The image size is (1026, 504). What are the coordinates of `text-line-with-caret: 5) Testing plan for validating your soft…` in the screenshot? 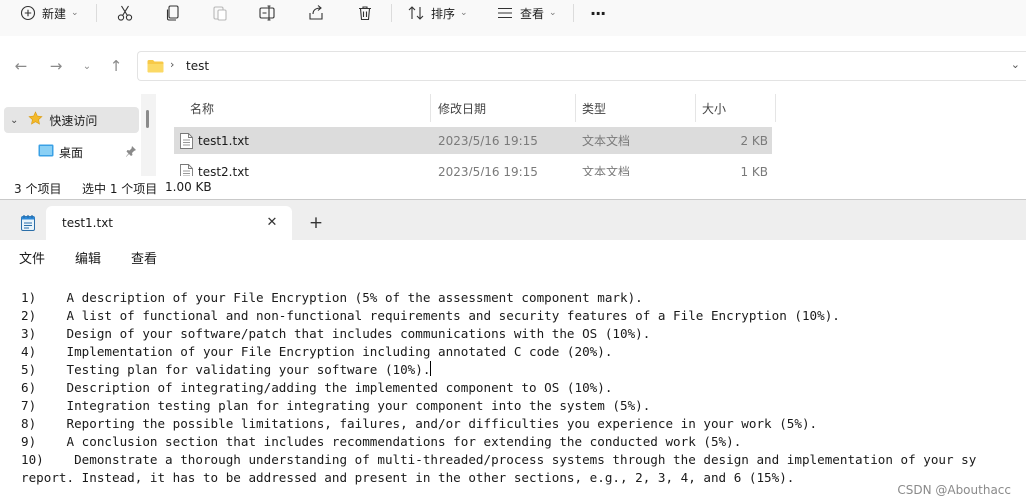 It's located at (226, 370).